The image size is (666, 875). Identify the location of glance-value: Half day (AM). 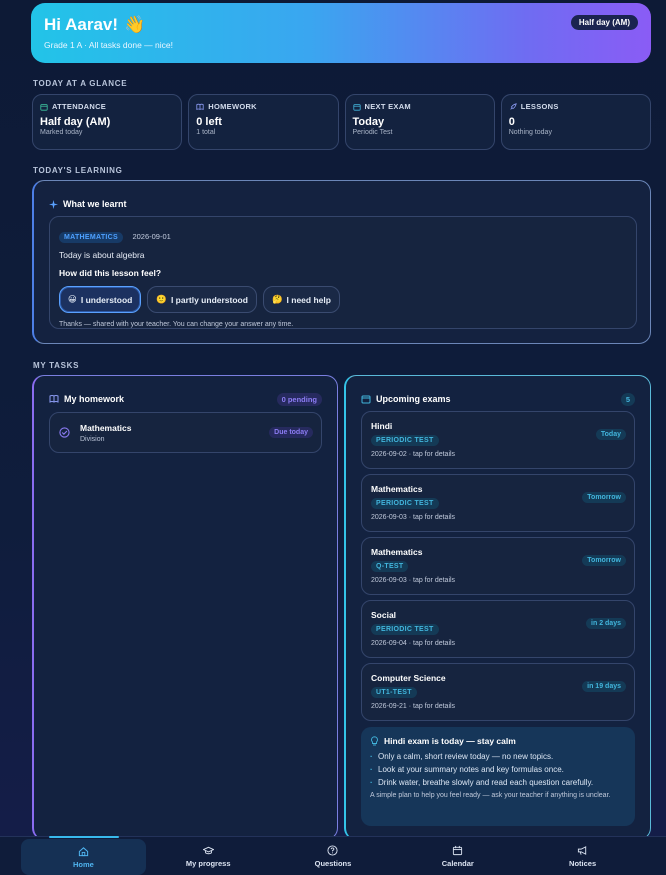
(75, 122).